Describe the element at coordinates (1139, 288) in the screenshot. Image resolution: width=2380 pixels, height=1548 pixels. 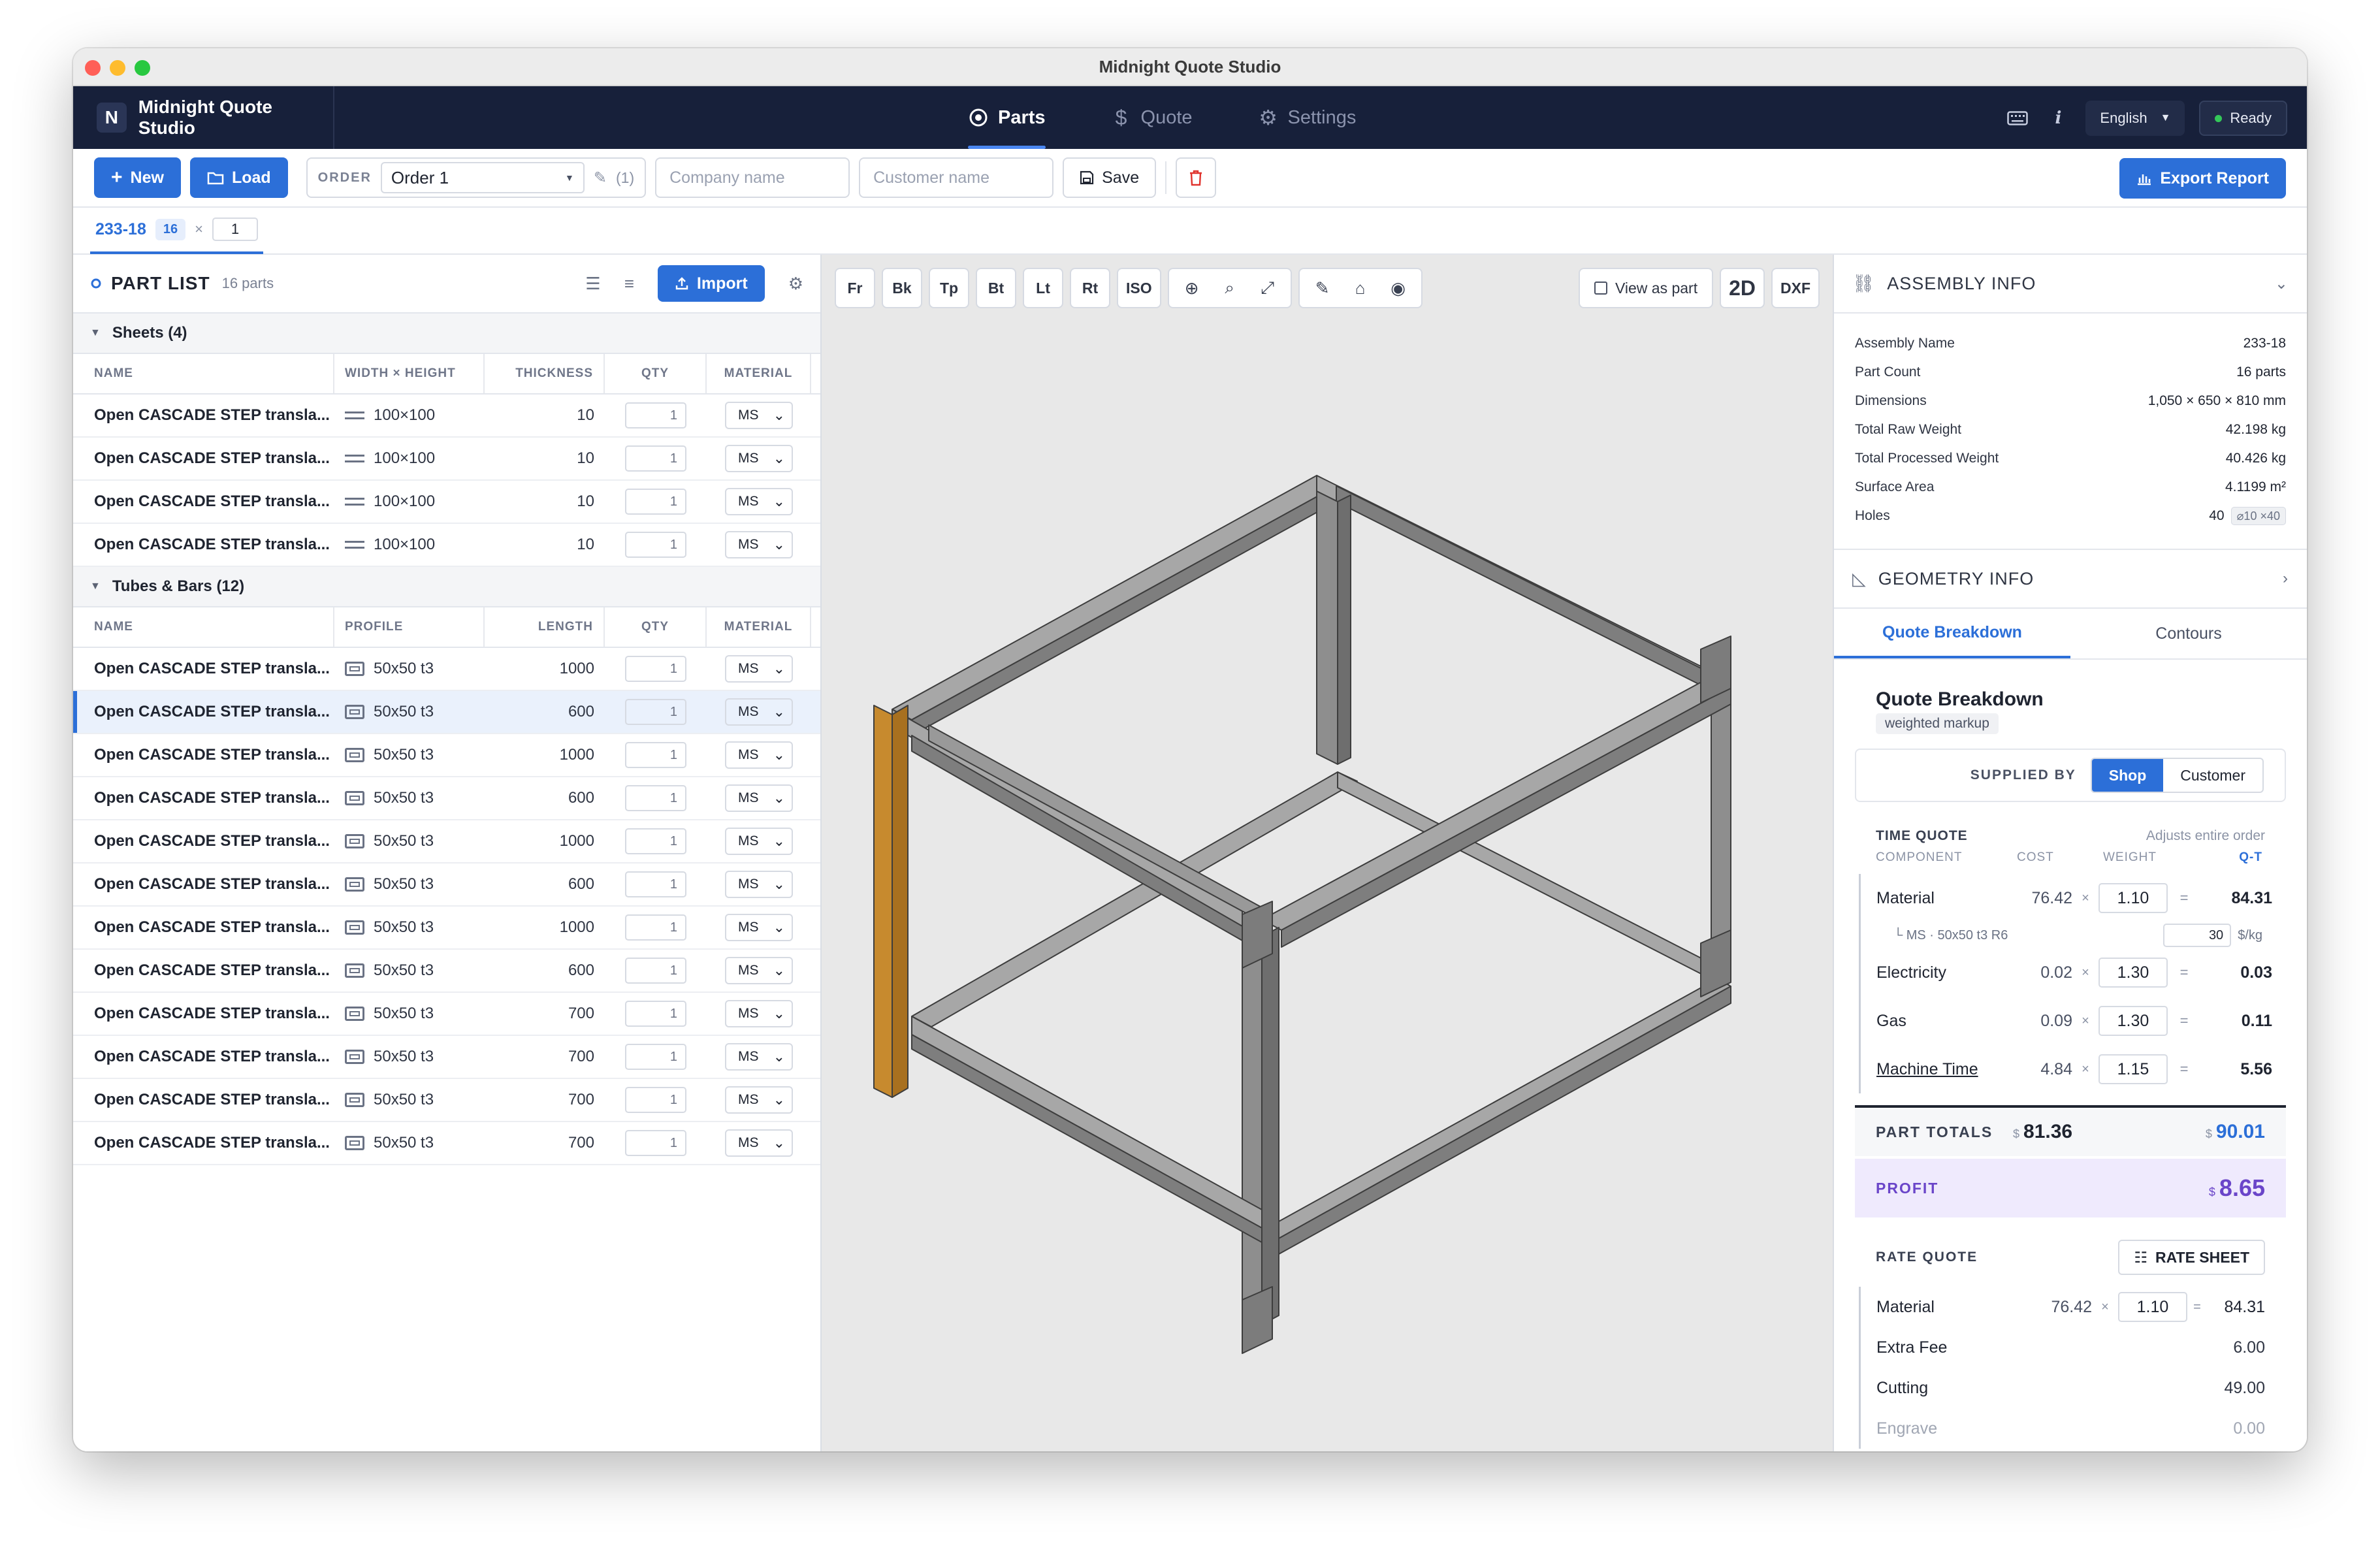
I see `view-iso-button: ISO` at that location.